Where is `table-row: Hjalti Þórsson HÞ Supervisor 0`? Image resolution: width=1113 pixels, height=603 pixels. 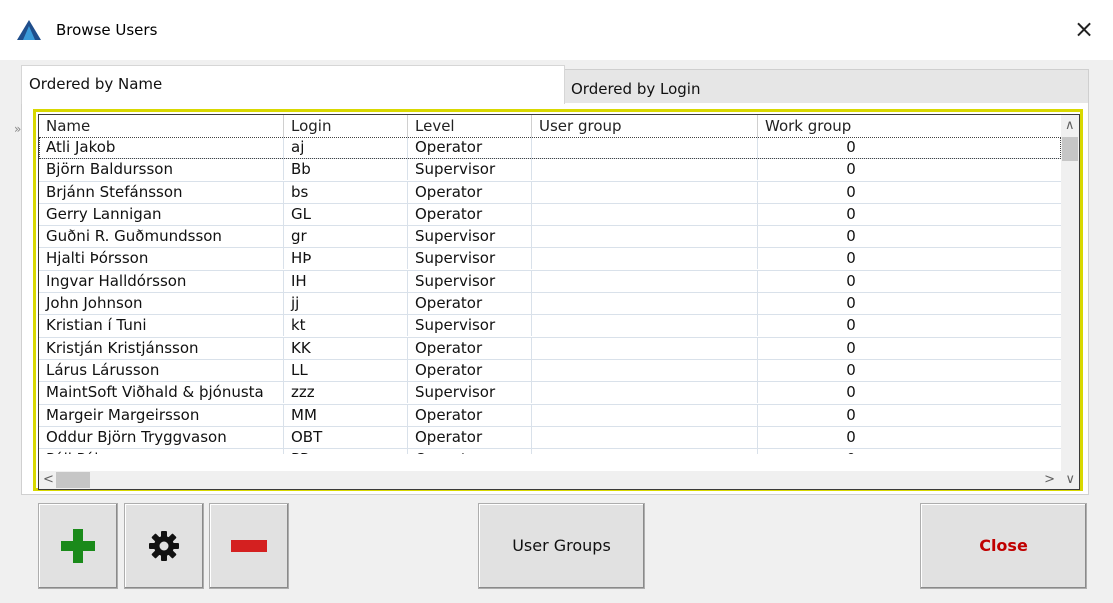
table-row: Hjalti Þórsson HÞ Supervisor 0 is located at coordinates (550, 259).